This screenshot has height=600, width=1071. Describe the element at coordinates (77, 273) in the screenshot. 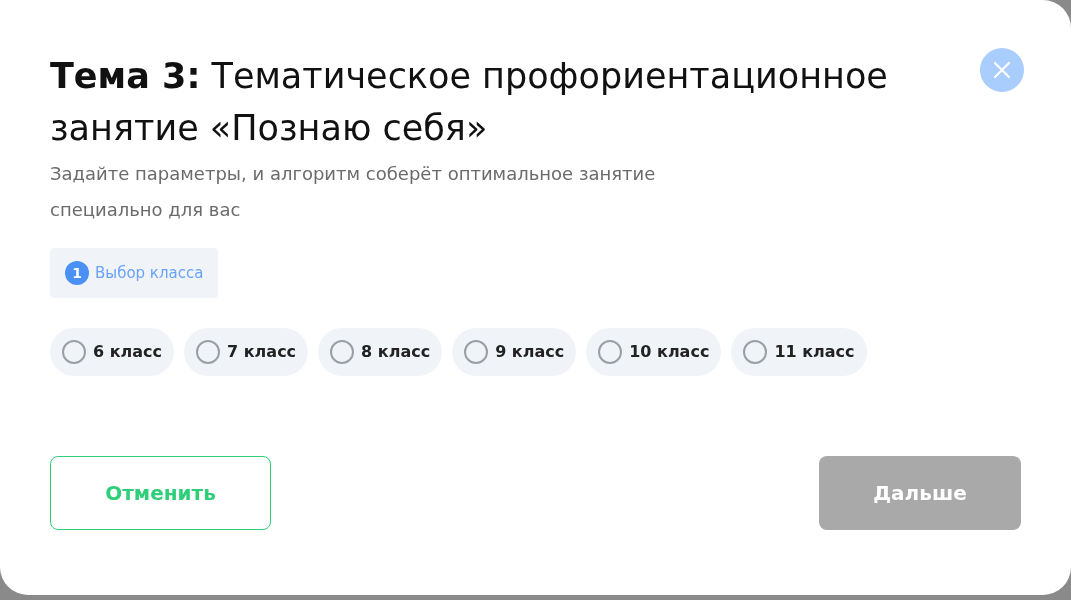

I see `step-number: 1` at that location.